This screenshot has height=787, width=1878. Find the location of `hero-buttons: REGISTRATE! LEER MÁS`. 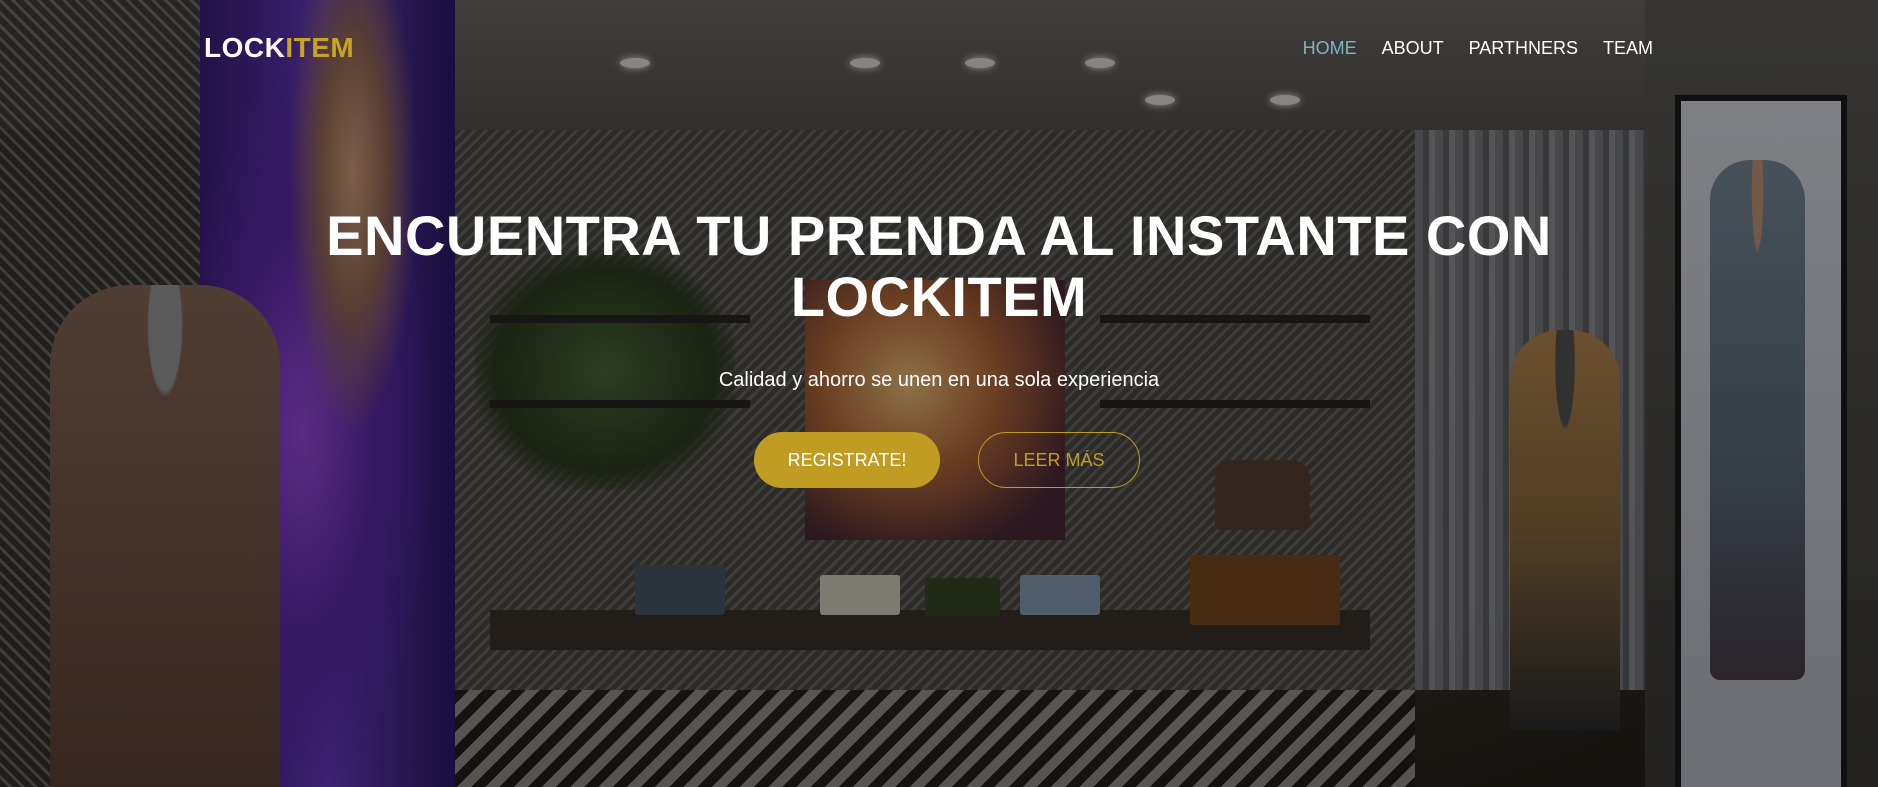

hero-buttons: REGISTRATE! LEER MÁS is located at coordinates (939, 460).